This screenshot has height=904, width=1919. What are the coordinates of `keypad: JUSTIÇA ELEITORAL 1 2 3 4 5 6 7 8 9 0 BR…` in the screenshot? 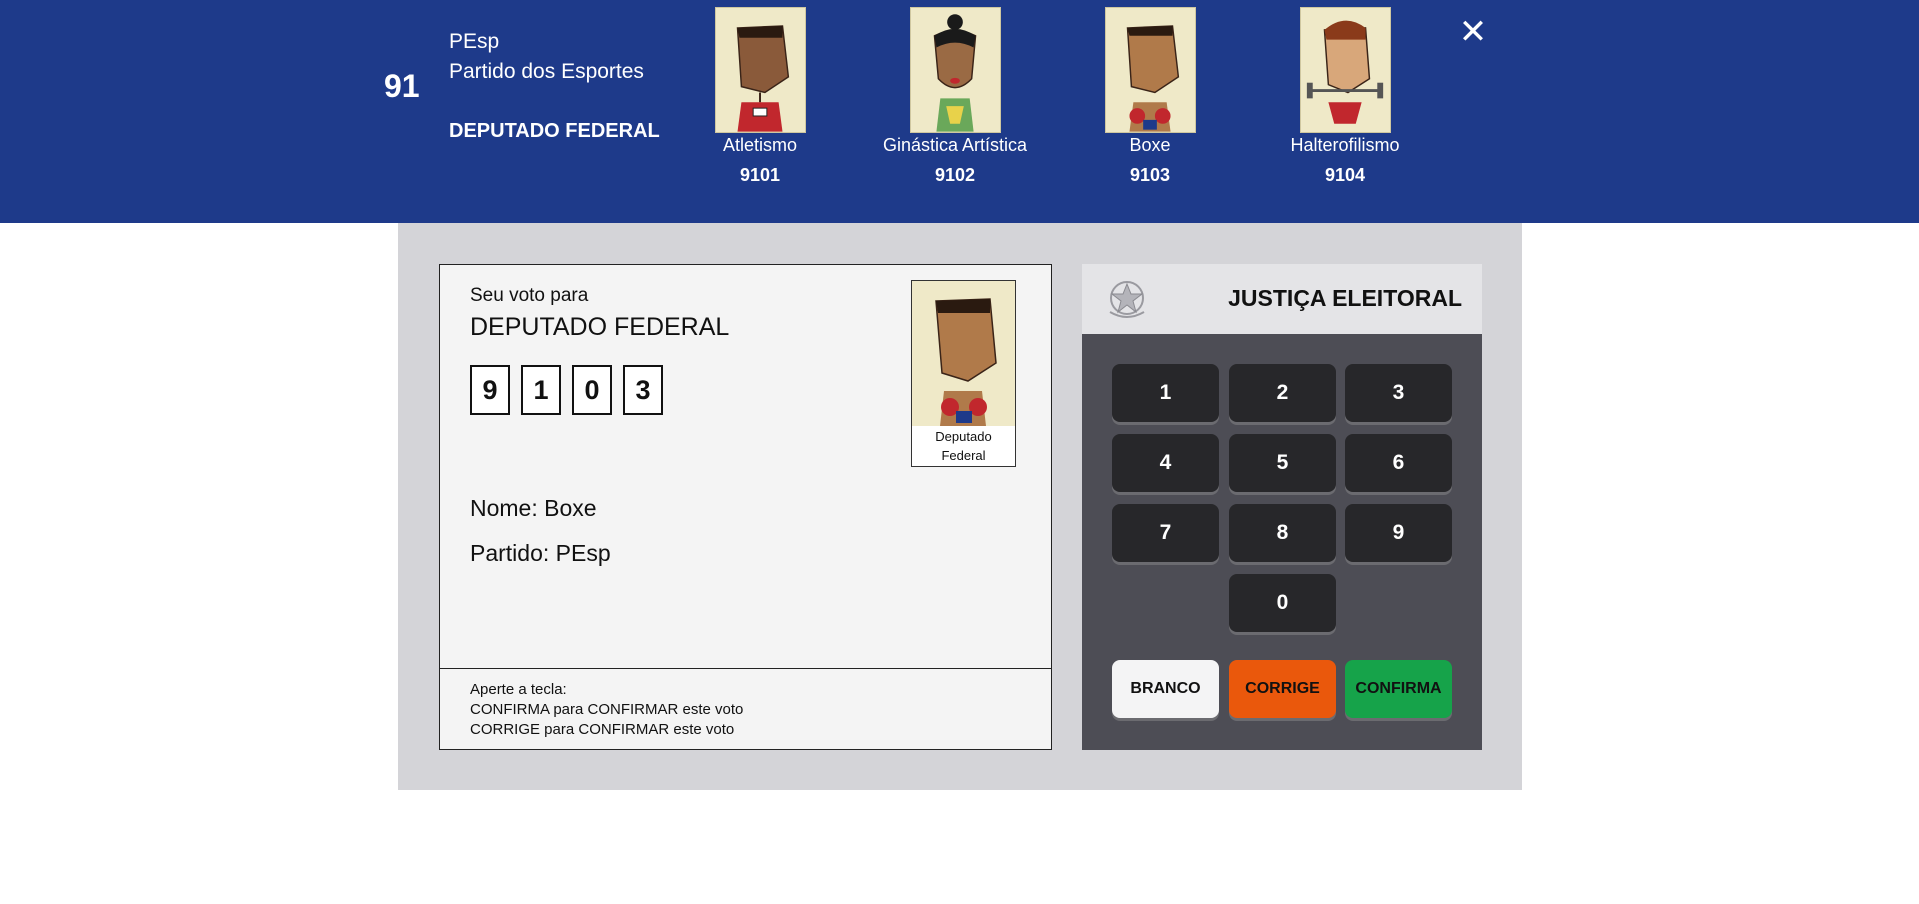 It's located at (1282, 507).